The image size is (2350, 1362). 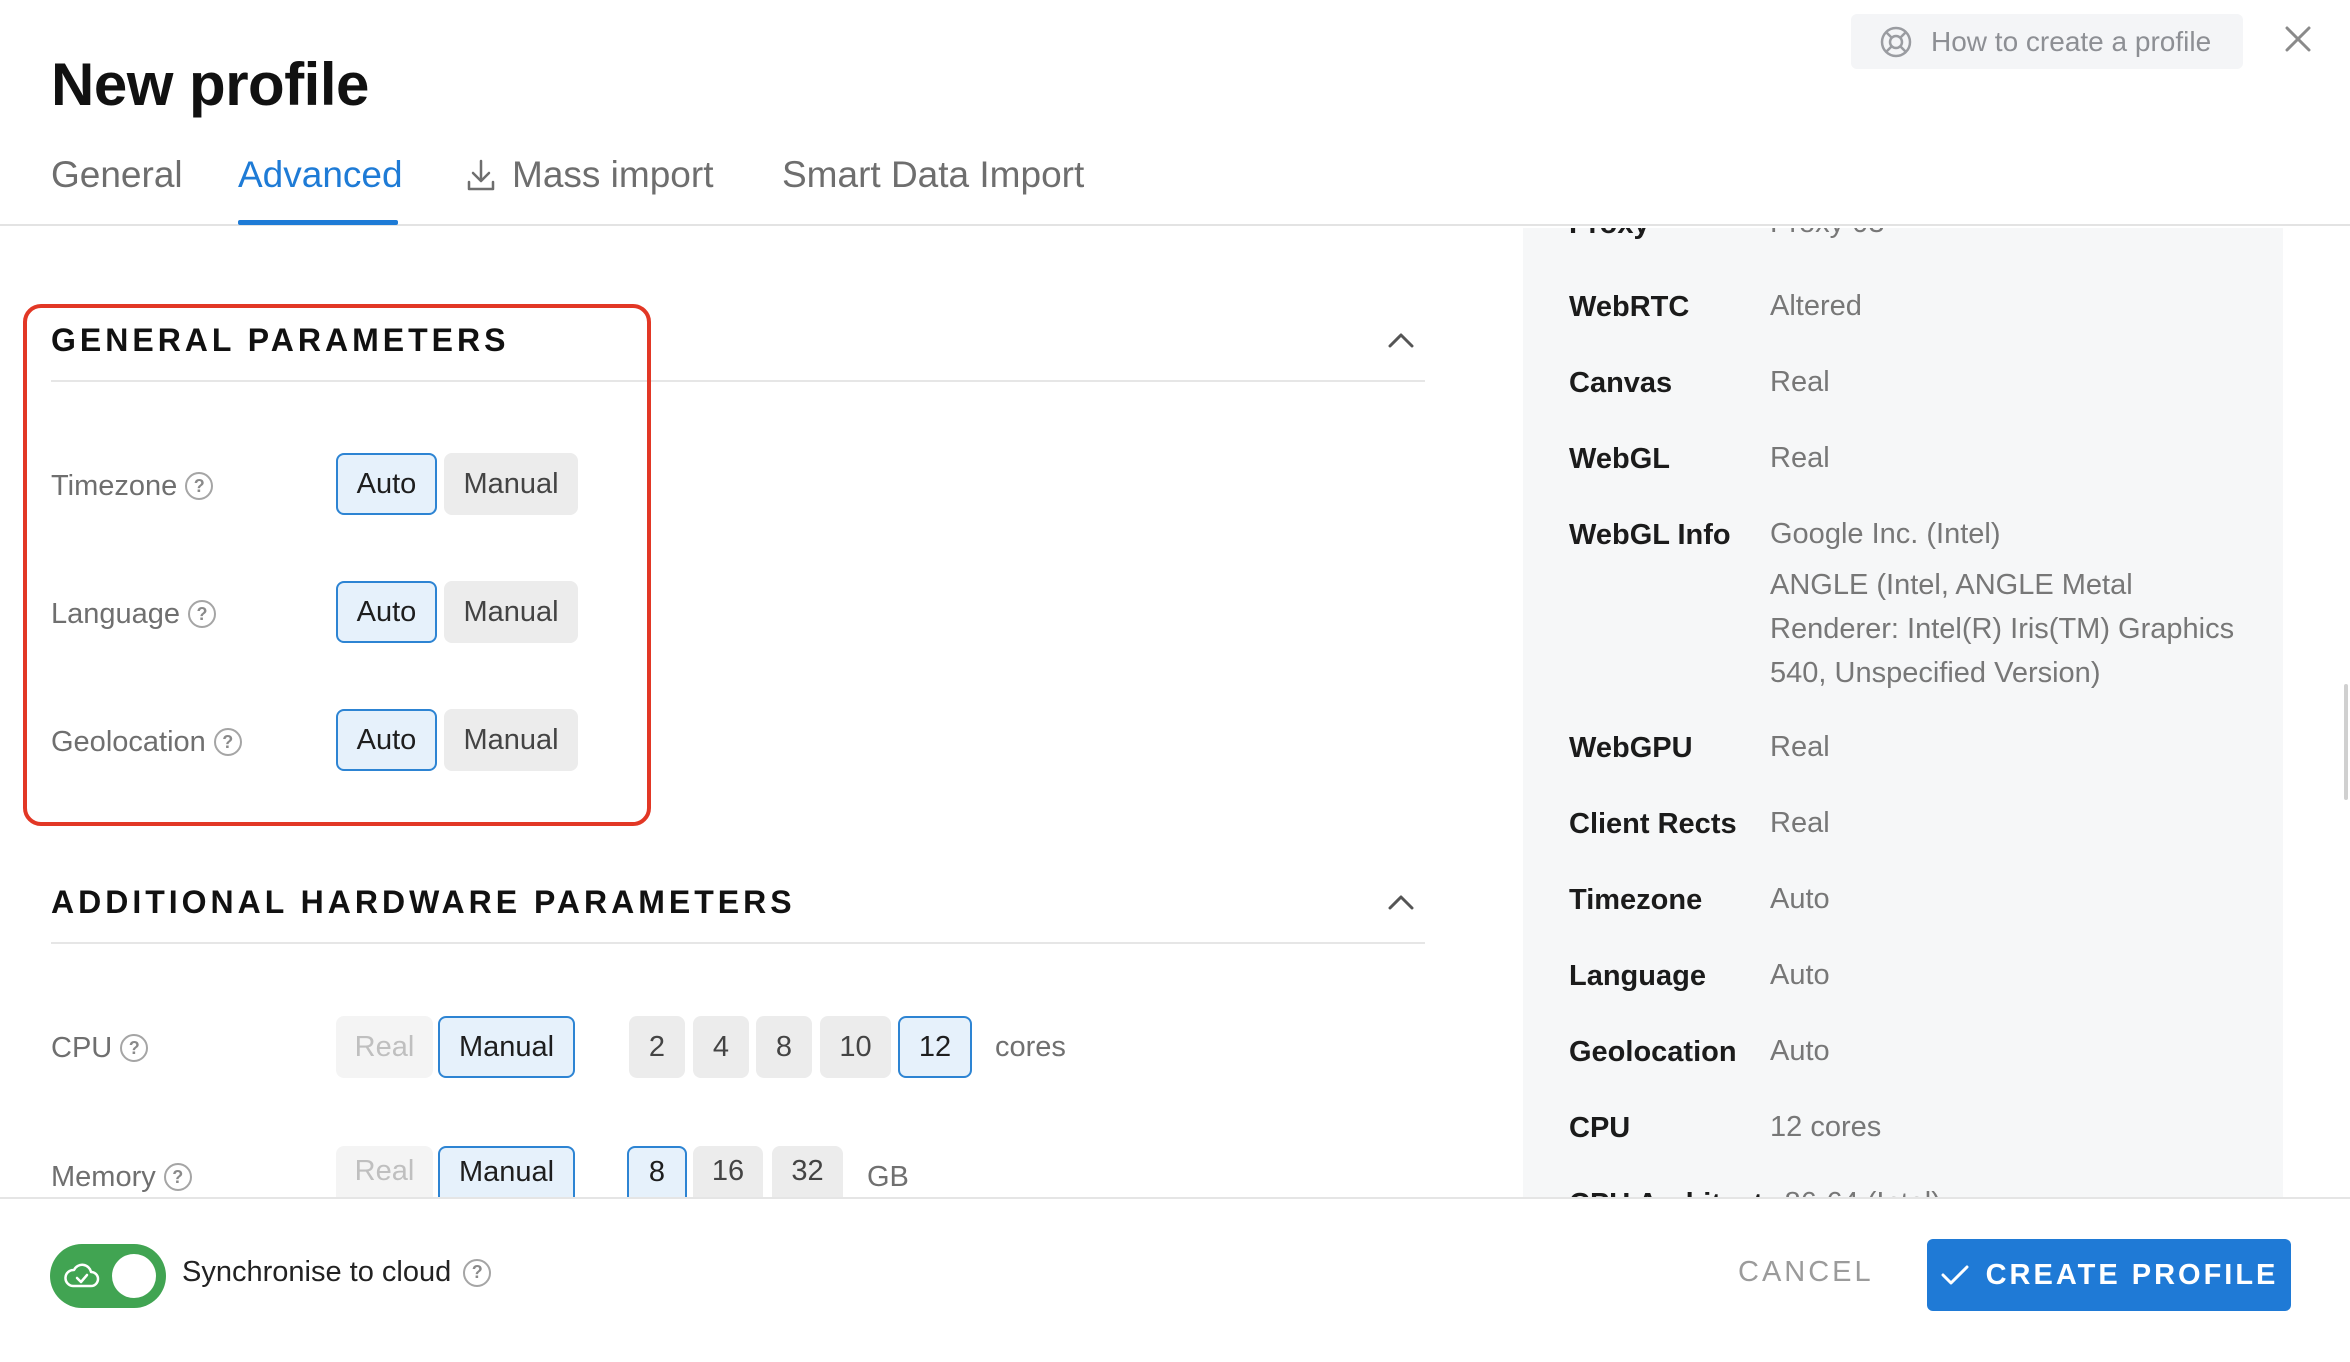 I want to click on summary-label-webrtc: WebRTC, so click(x=1629, y=307).